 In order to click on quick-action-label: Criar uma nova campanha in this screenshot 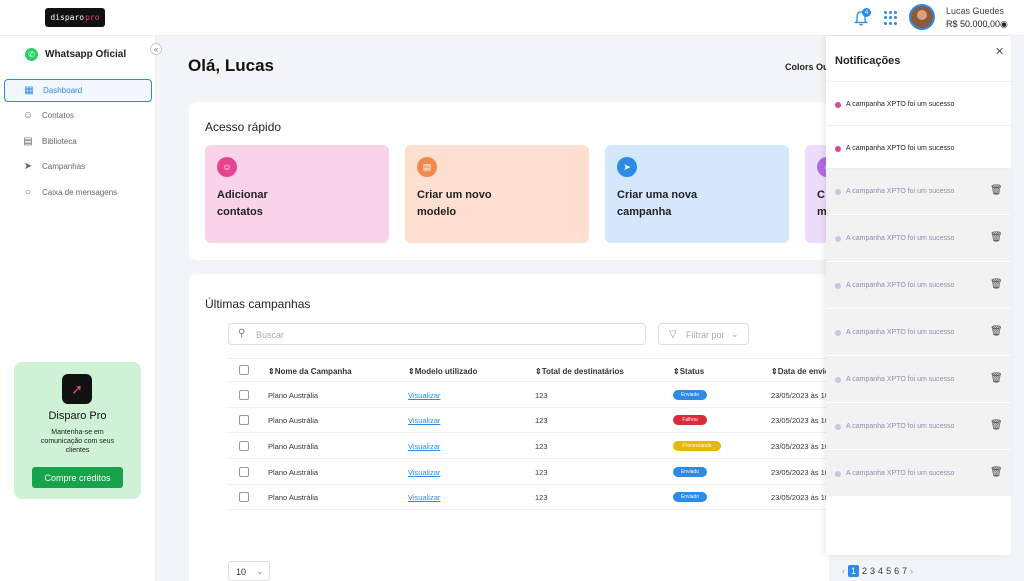, I will do `click(657, 203)`.